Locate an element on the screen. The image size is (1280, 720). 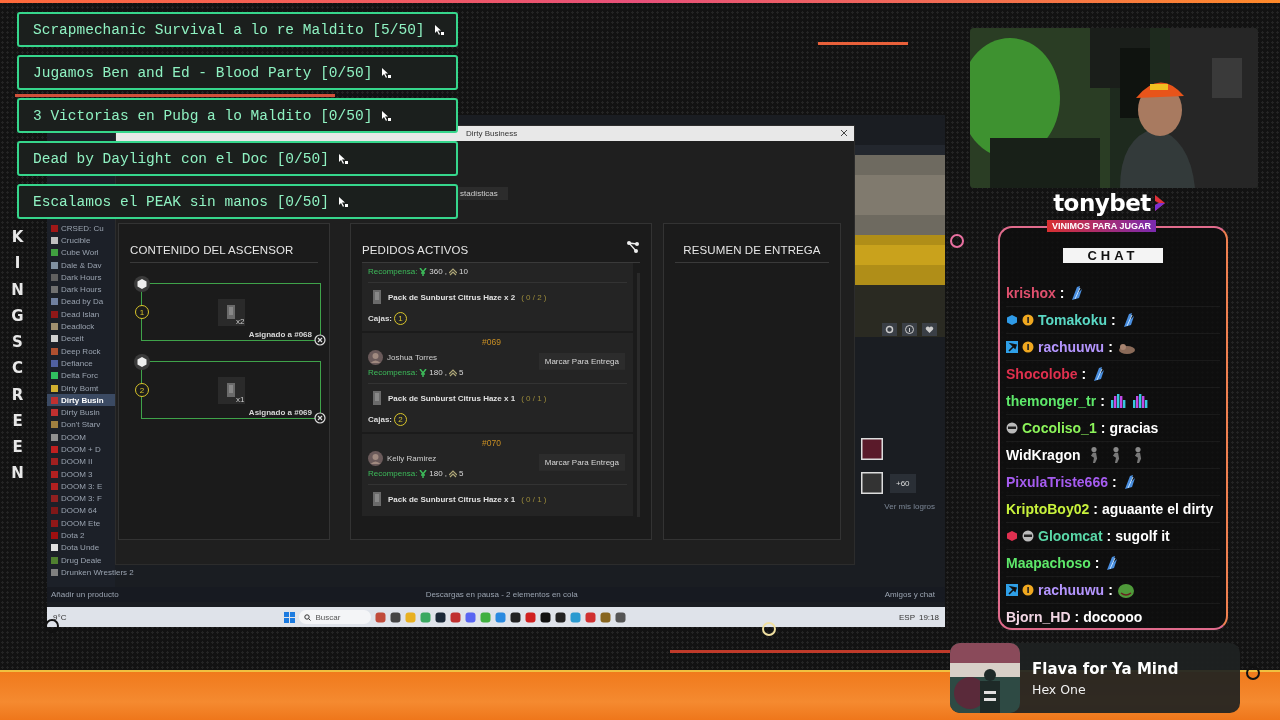
weather-text: 9°C is located at coordinates (60, 617).